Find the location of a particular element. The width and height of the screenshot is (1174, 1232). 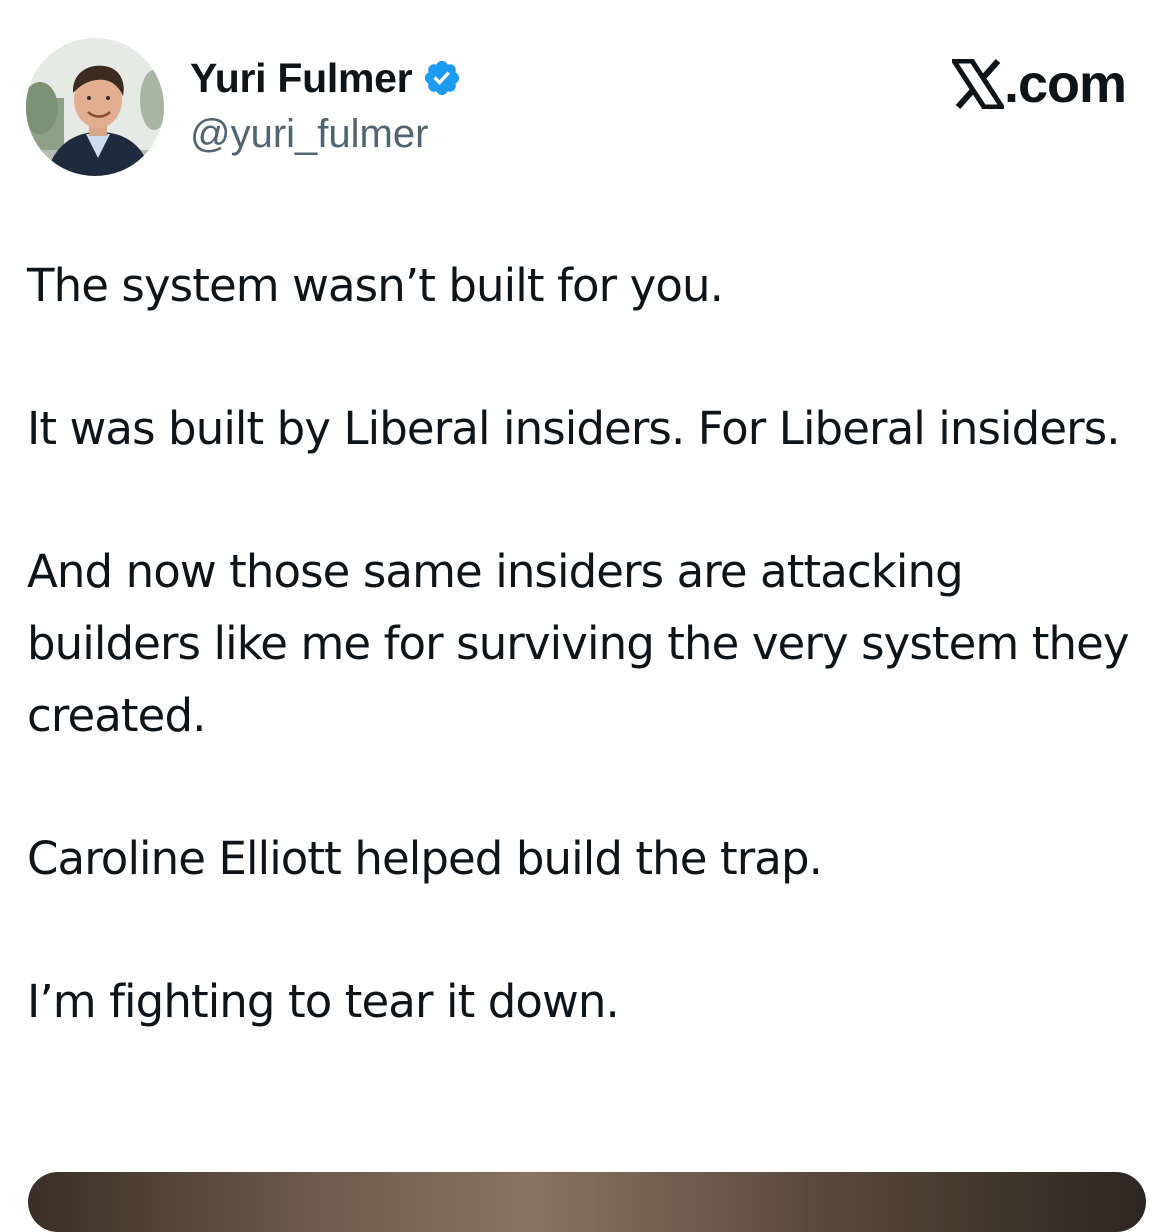

avatar-photo is located at coordinates (95, 107).